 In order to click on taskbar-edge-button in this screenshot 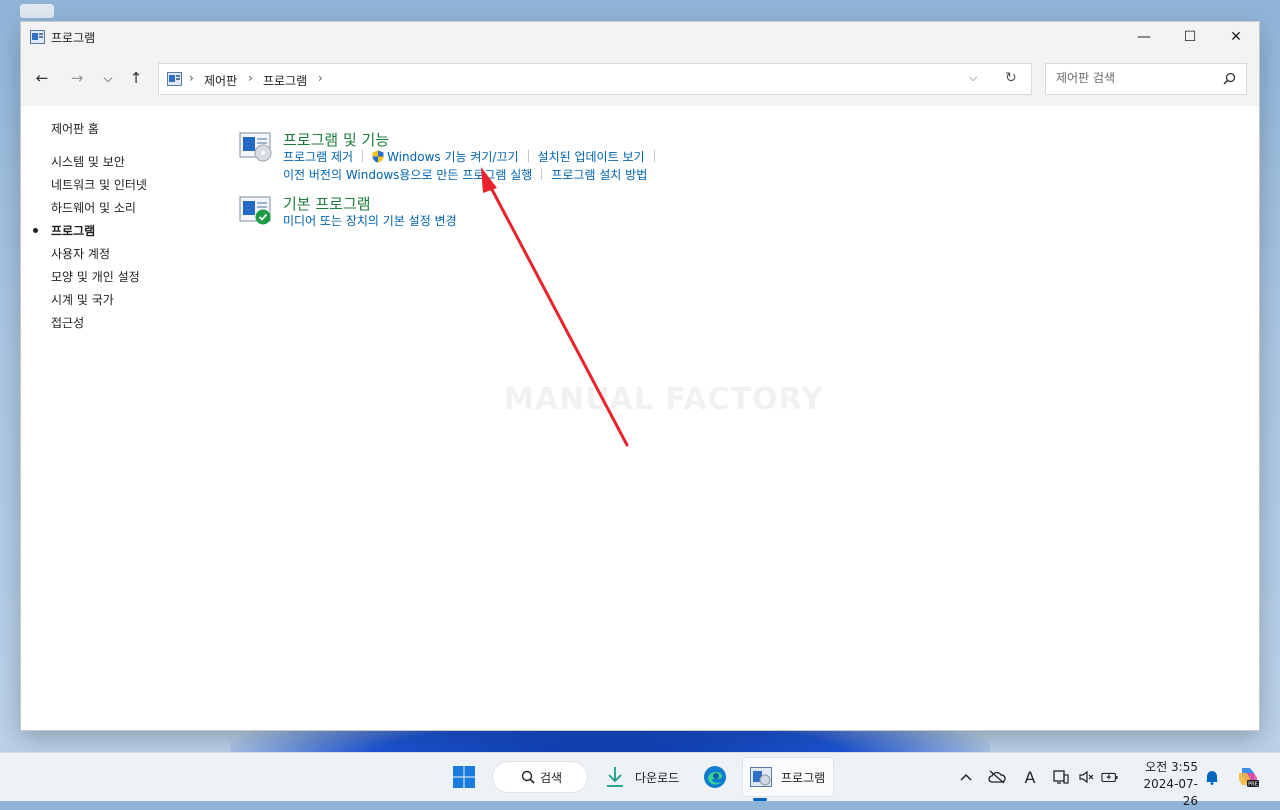, I will do `click(715, 777)`.